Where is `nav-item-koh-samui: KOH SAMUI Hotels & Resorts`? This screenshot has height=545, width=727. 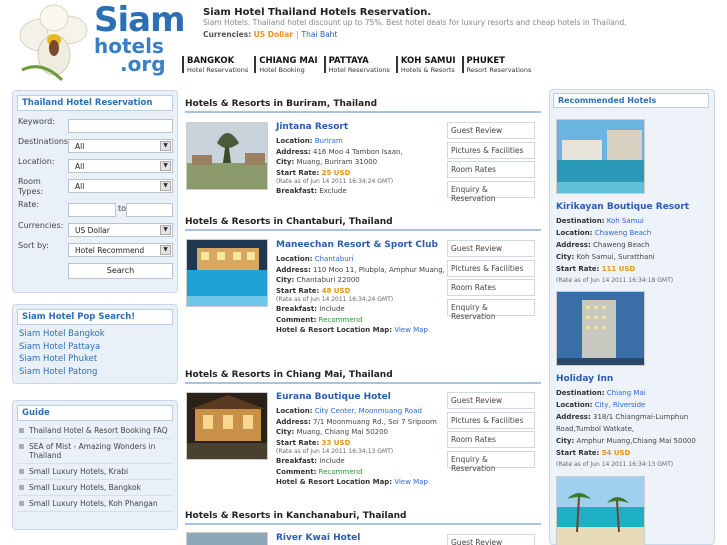
nav-item-koh-samui: KOH SAMUI Hotels & Resorts is located at coordinates (428, 65).